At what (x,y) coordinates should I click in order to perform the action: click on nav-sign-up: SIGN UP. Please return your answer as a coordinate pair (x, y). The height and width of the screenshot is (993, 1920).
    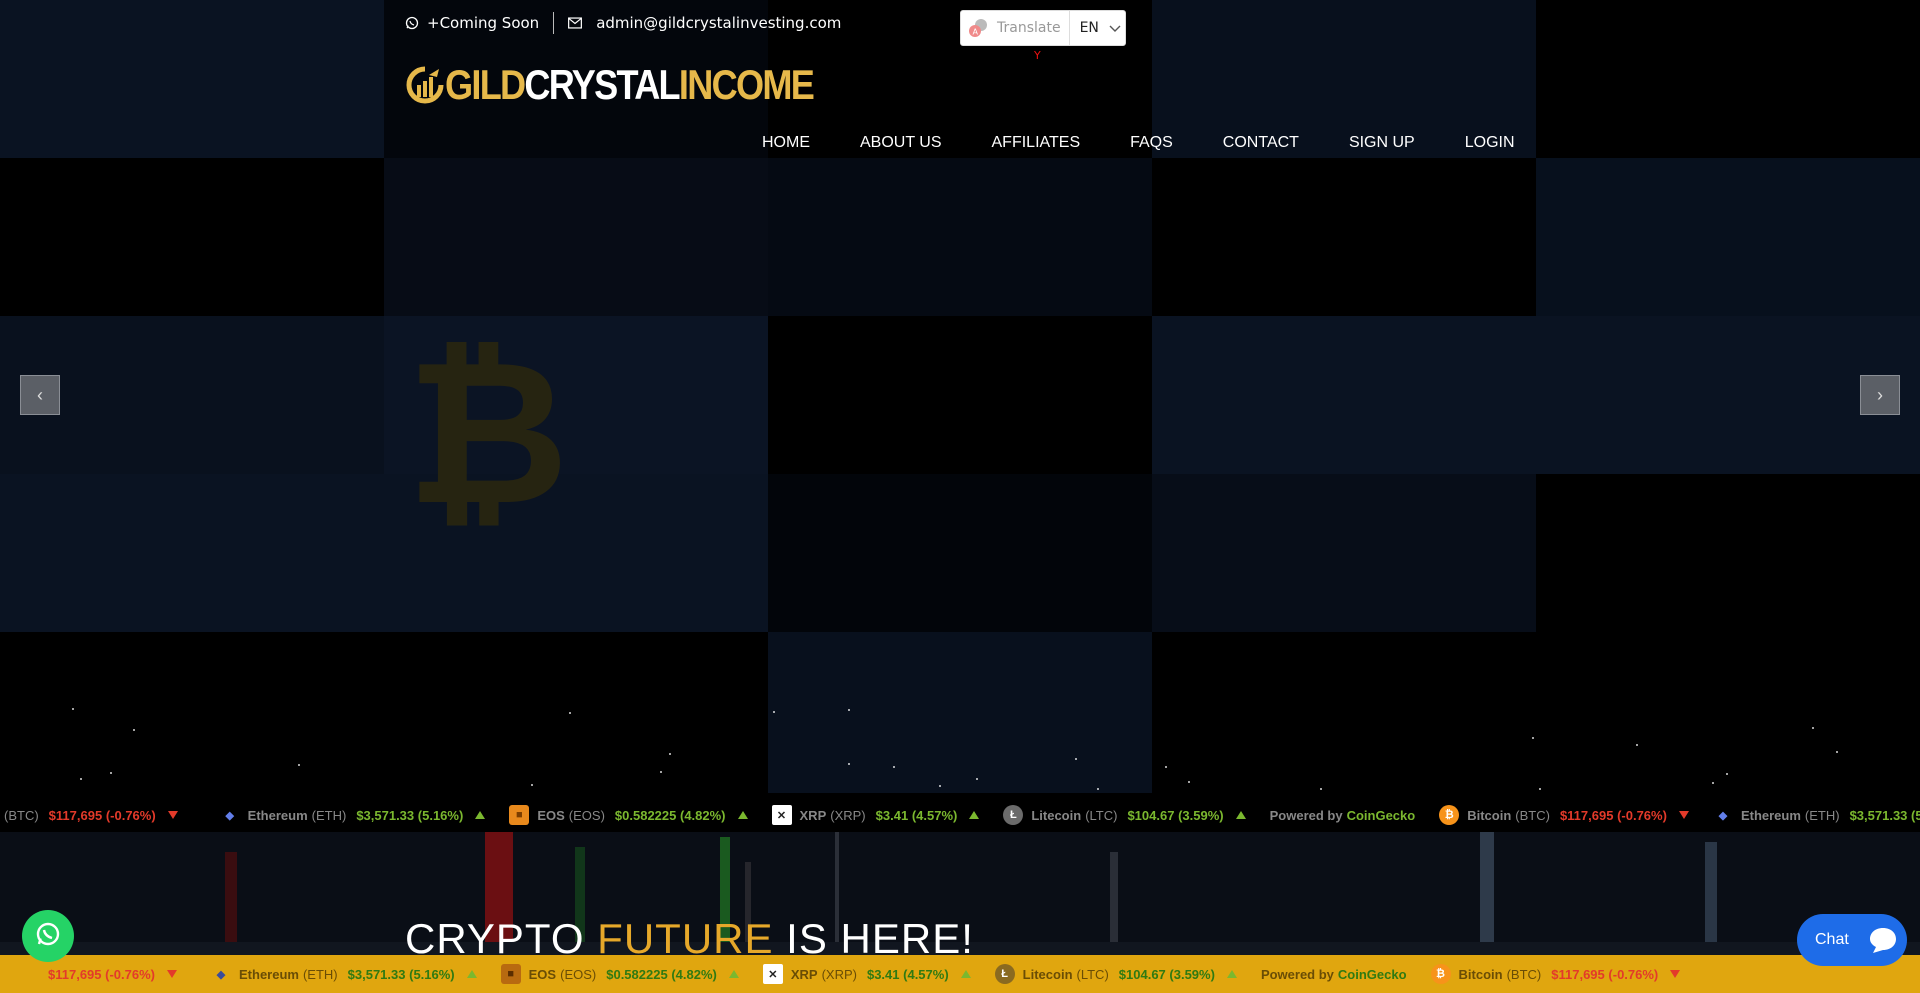
    Looking at the image, I should click on (1382, 143).